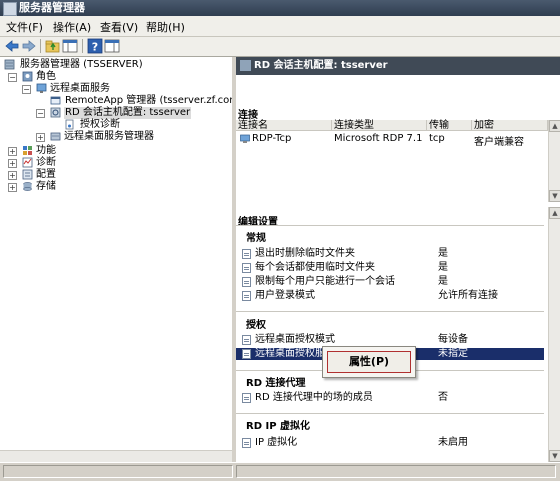 Image resolution: width=560 pixels, height=481 pixels. Describe the element at coordinates (325, 281) in the screenshot. I see `setting-name: 限制每个用户只能进行一个会话` at that location.